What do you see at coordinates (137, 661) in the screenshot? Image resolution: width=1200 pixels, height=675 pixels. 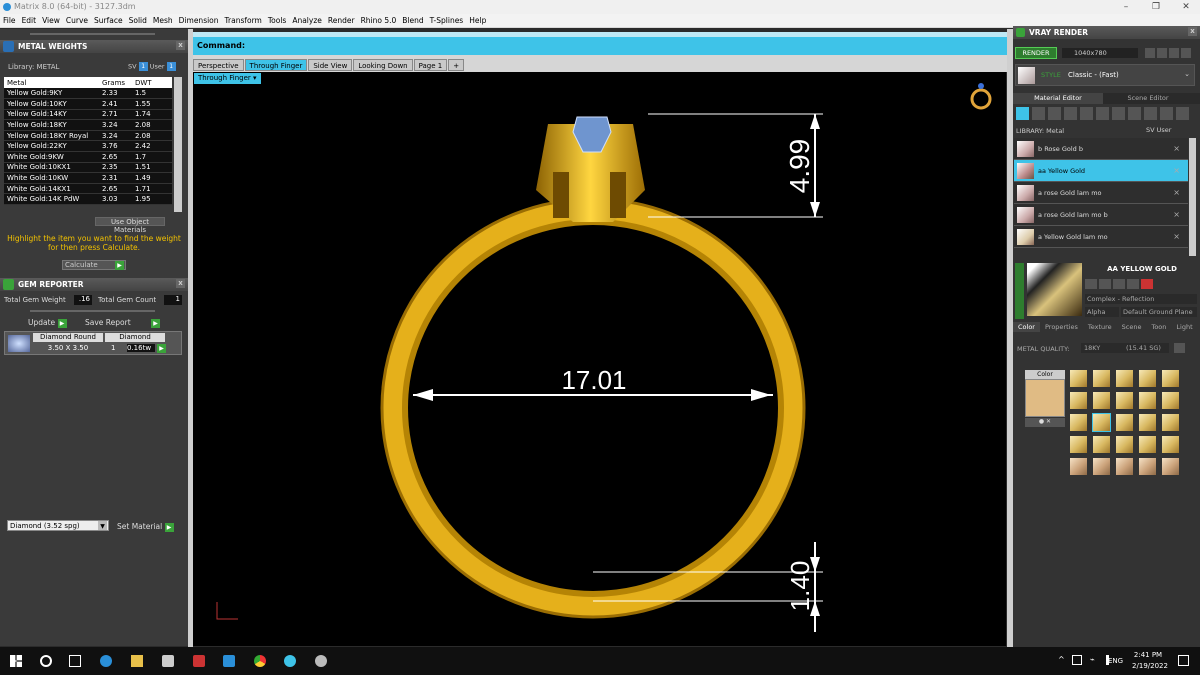 I see `file-explorer-icon` at bounding box center [137, 661].